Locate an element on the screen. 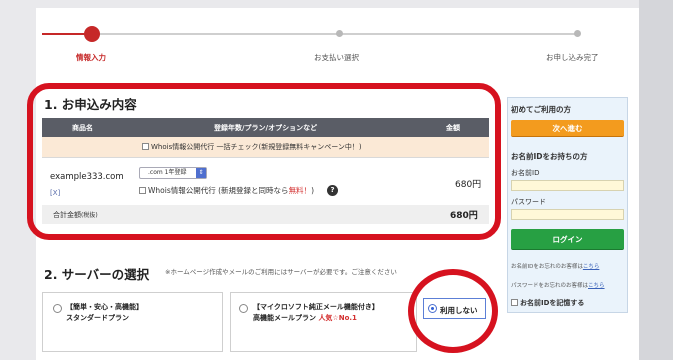  remember-id-checkbox is located at coordinates (514, 302).